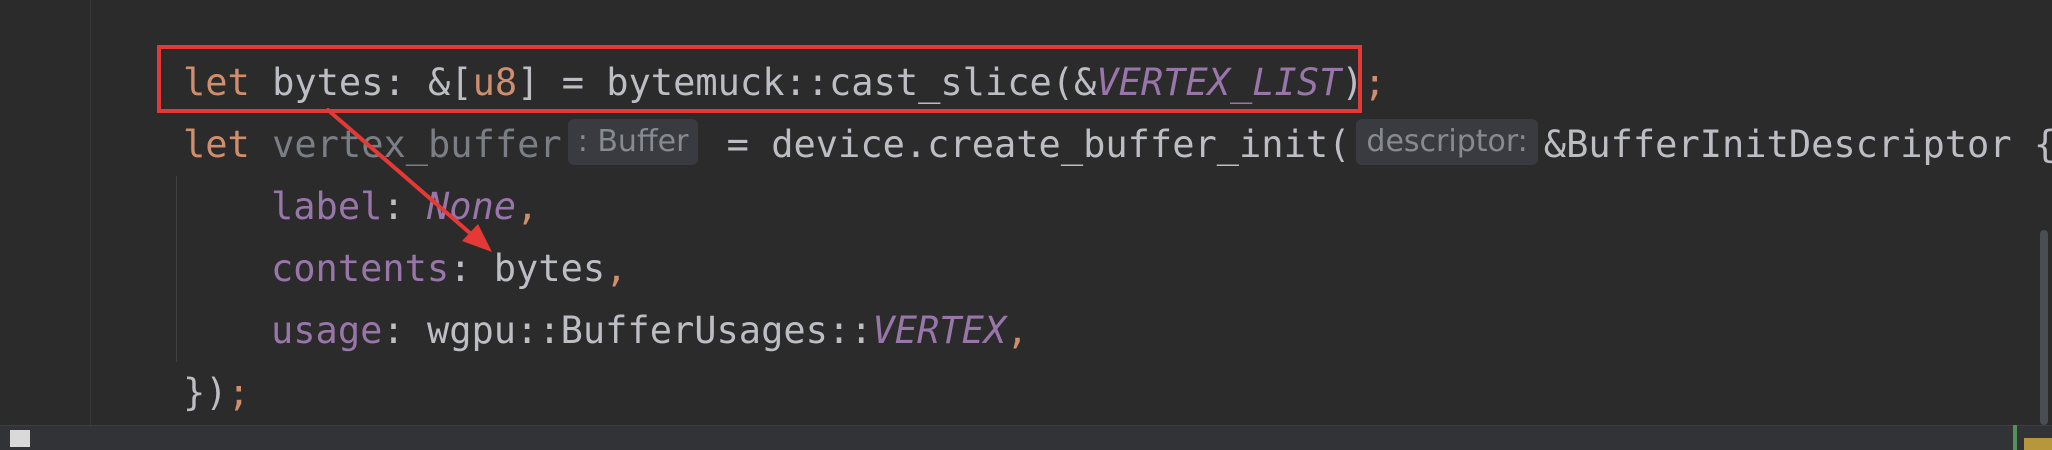  I want to click on horizontal-scrollbar, so click(1026, 437).